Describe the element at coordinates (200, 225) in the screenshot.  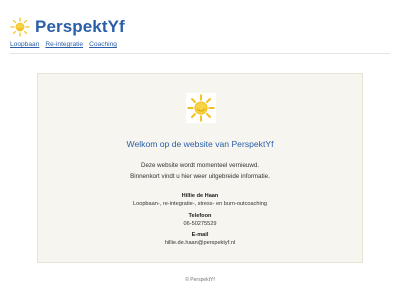
I see `phone-number: 06-50275529` at that location.